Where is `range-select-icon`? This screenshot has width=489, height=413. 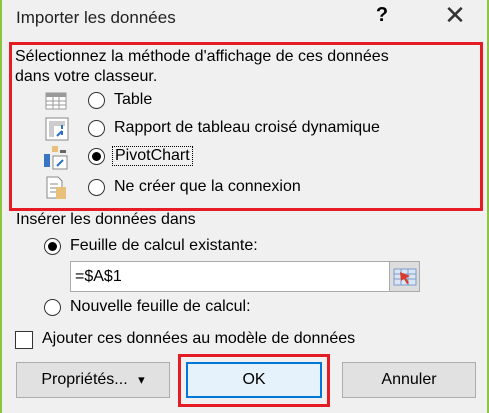
range-select-icon is located at coordinates (405, 277).